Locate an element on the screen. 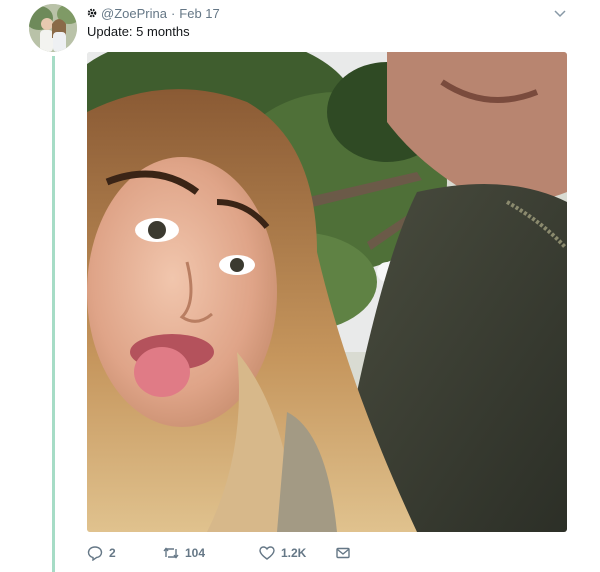 The height and width of the screenshot is (572, 600). like-button: 1.2K is located at coordinates (287, 553).